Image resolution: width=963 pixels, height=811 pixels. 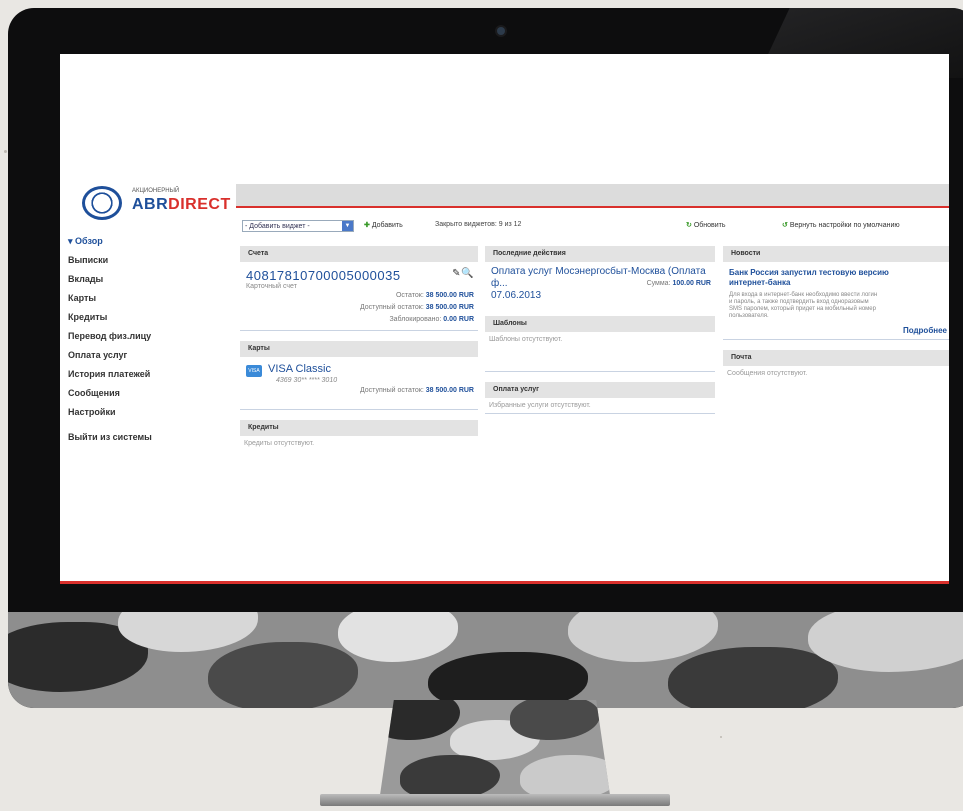 I want to click on reset-icon: ↺, so click(x=785, y=225).